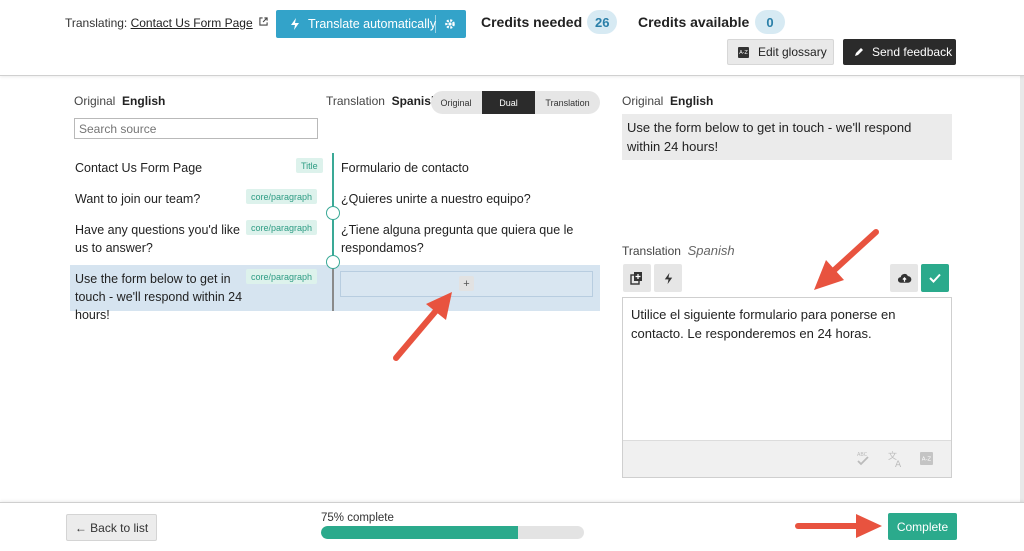 The image size is (1024, 551). What do you see at coordinates (192, 23) in the screenshot?
I see `page-name-link: Contact Us Form Page` at bounding box center [192, 23].